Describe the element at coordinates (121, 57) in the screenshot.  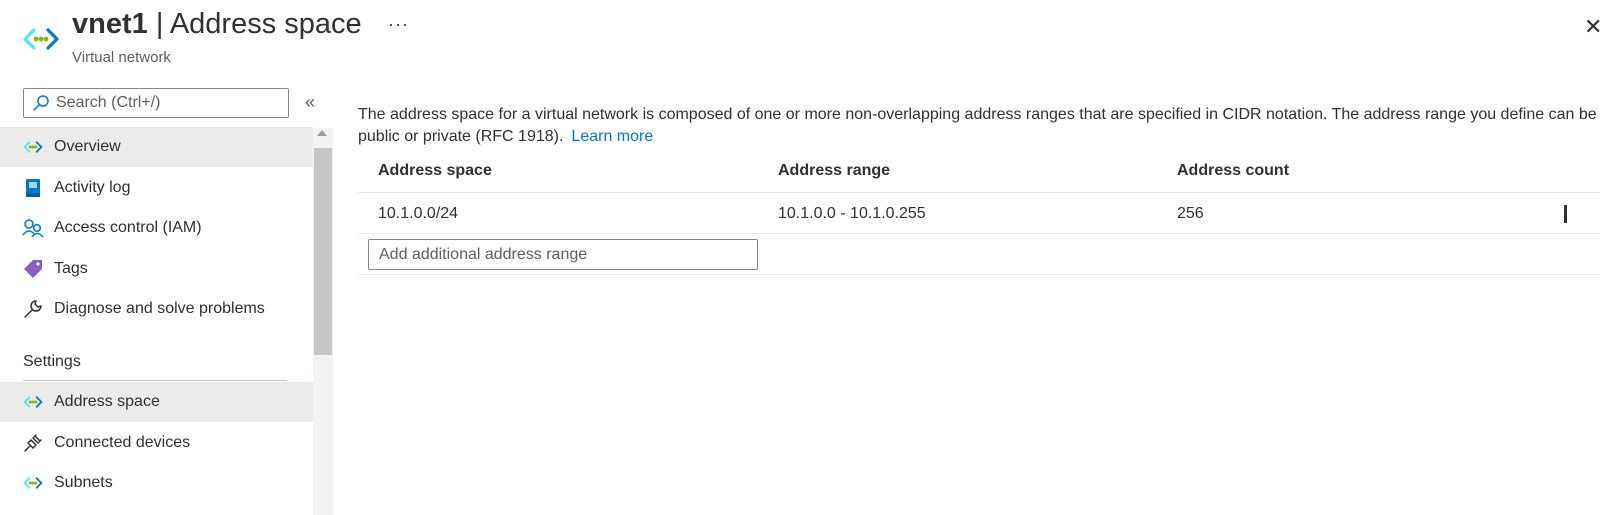
I see `resource-type: Virtual network` at that location.